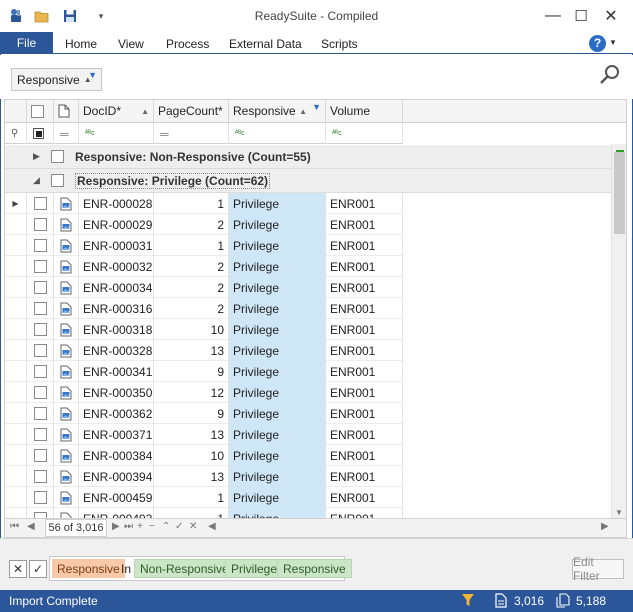 The width and height of the screenshot is (633, 612). Describe the element at coordinates (605, 526) in the screenshot. I see `scroll-right-icon: ▶` at that location.